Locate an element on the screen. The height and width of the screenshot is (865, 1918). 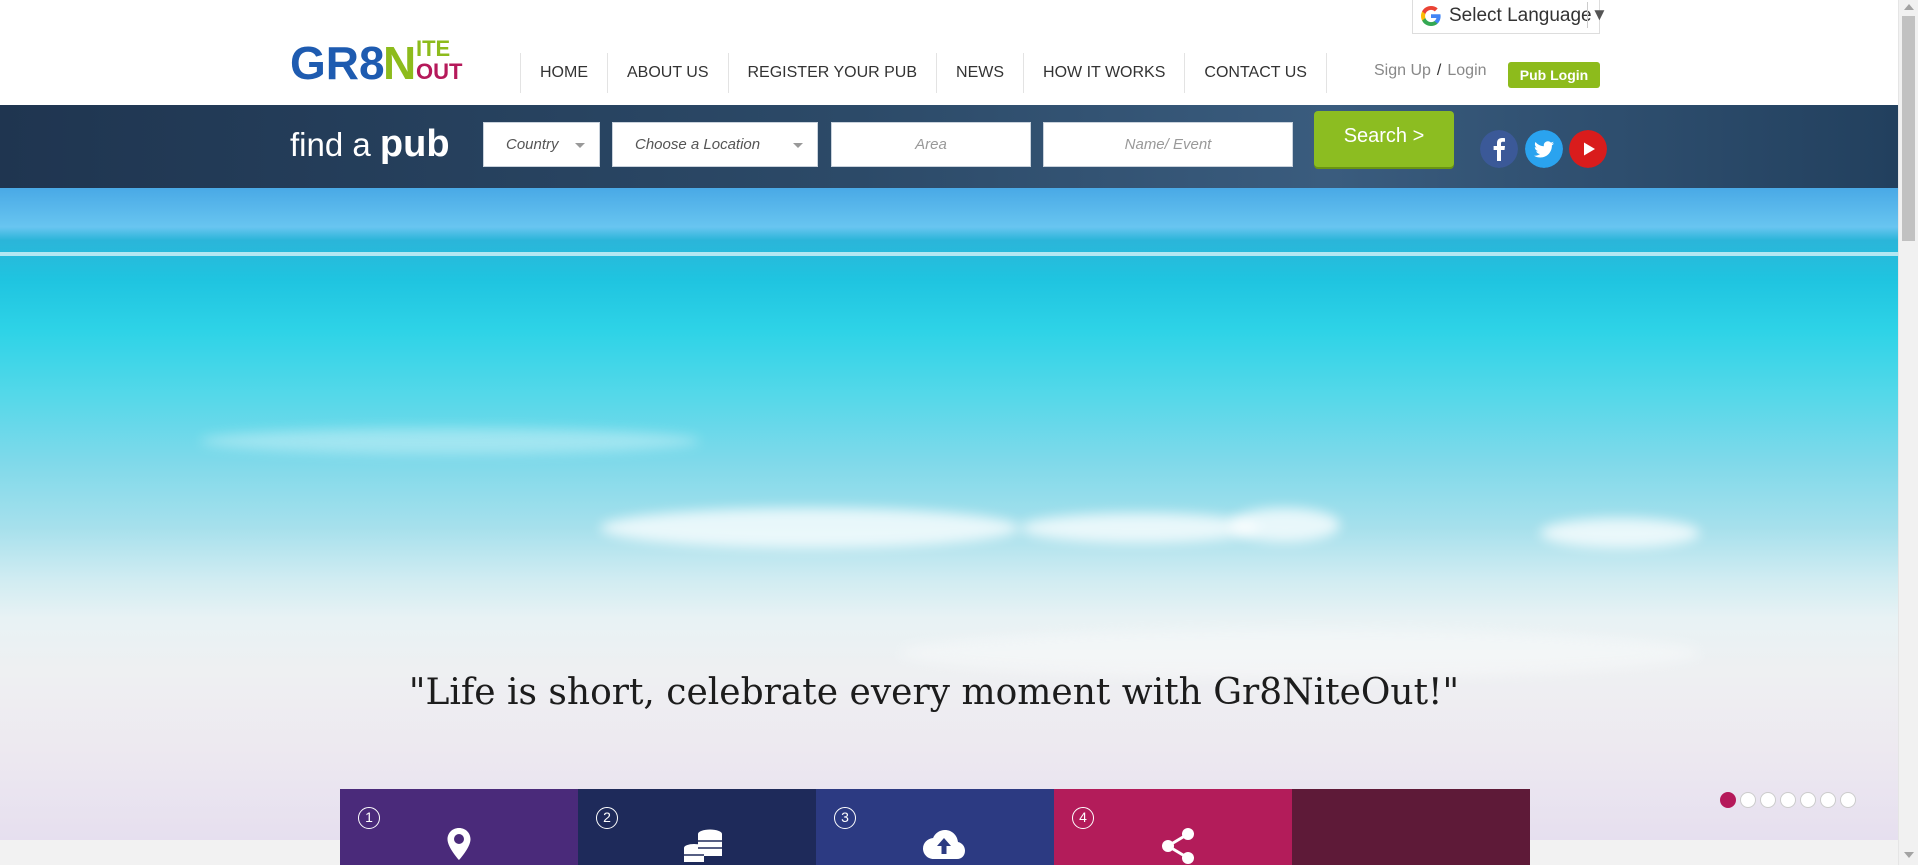
twitter-icon is located at coordinates (1544, 149).